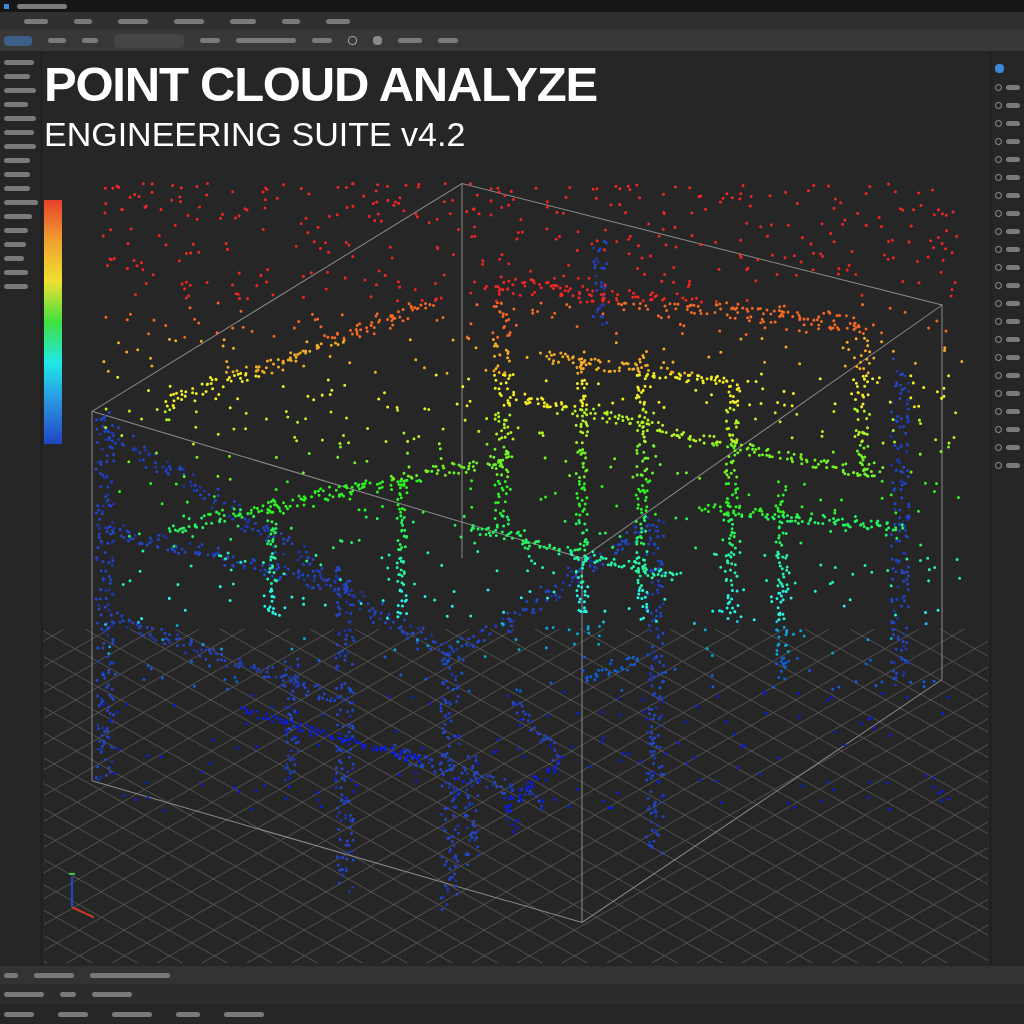  I want to click on axis-gizmo-icon, so click(82, 895).